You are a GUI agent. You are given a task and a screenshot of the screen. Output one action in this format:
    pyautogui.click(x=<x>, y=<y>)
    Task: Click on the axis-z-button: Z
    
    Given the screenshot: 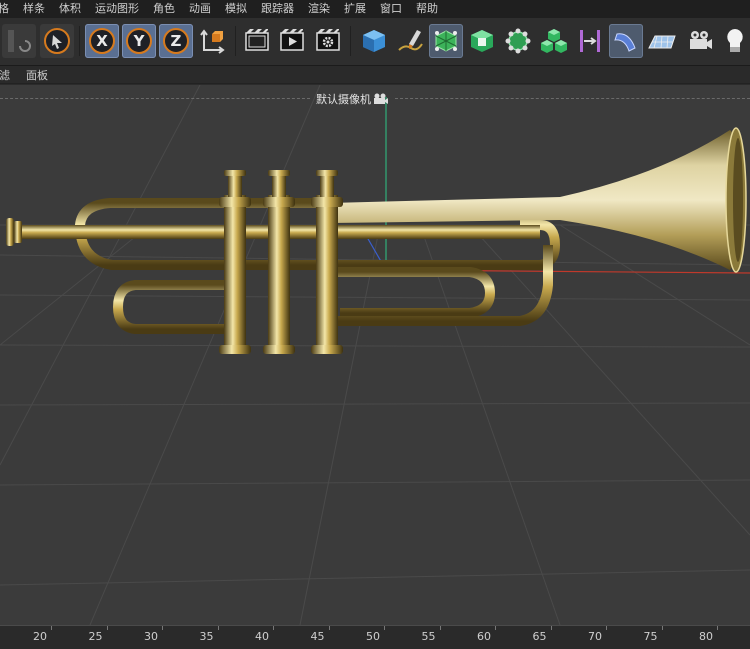 What is the action you would take?
    pyautogui.click(x=176, y=41)
    